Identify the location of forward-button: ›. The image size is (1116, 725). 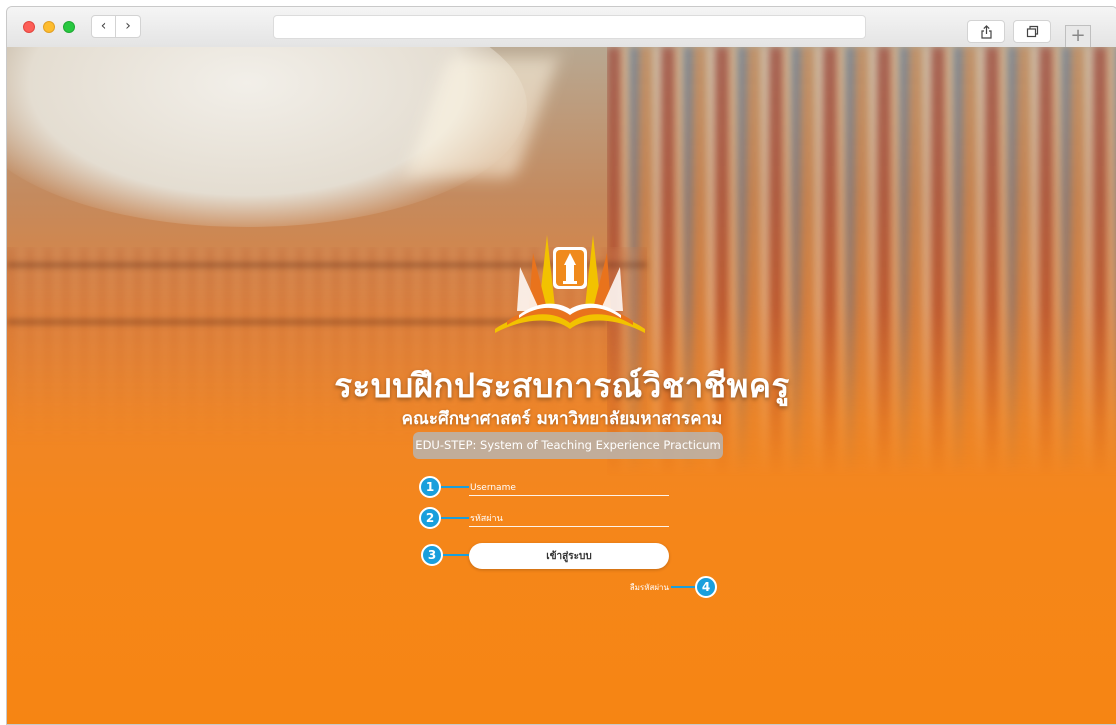
(128, 26).